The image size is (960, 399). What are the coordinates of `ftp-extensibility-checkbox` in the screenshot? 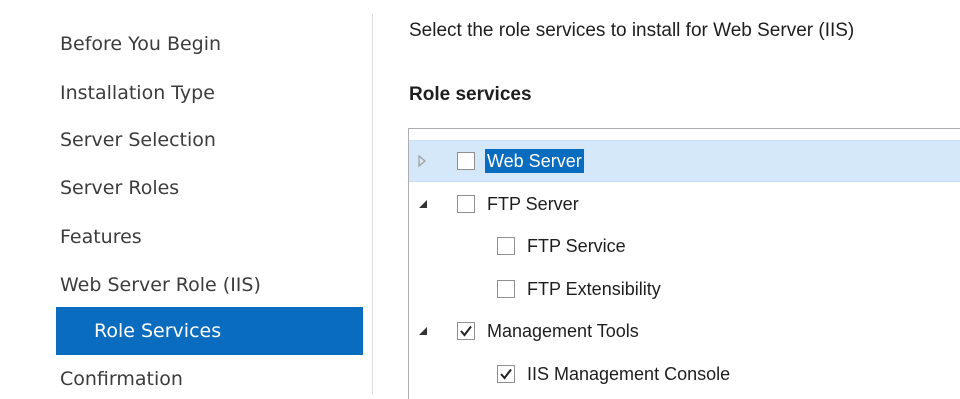 It's located at (506, 289).